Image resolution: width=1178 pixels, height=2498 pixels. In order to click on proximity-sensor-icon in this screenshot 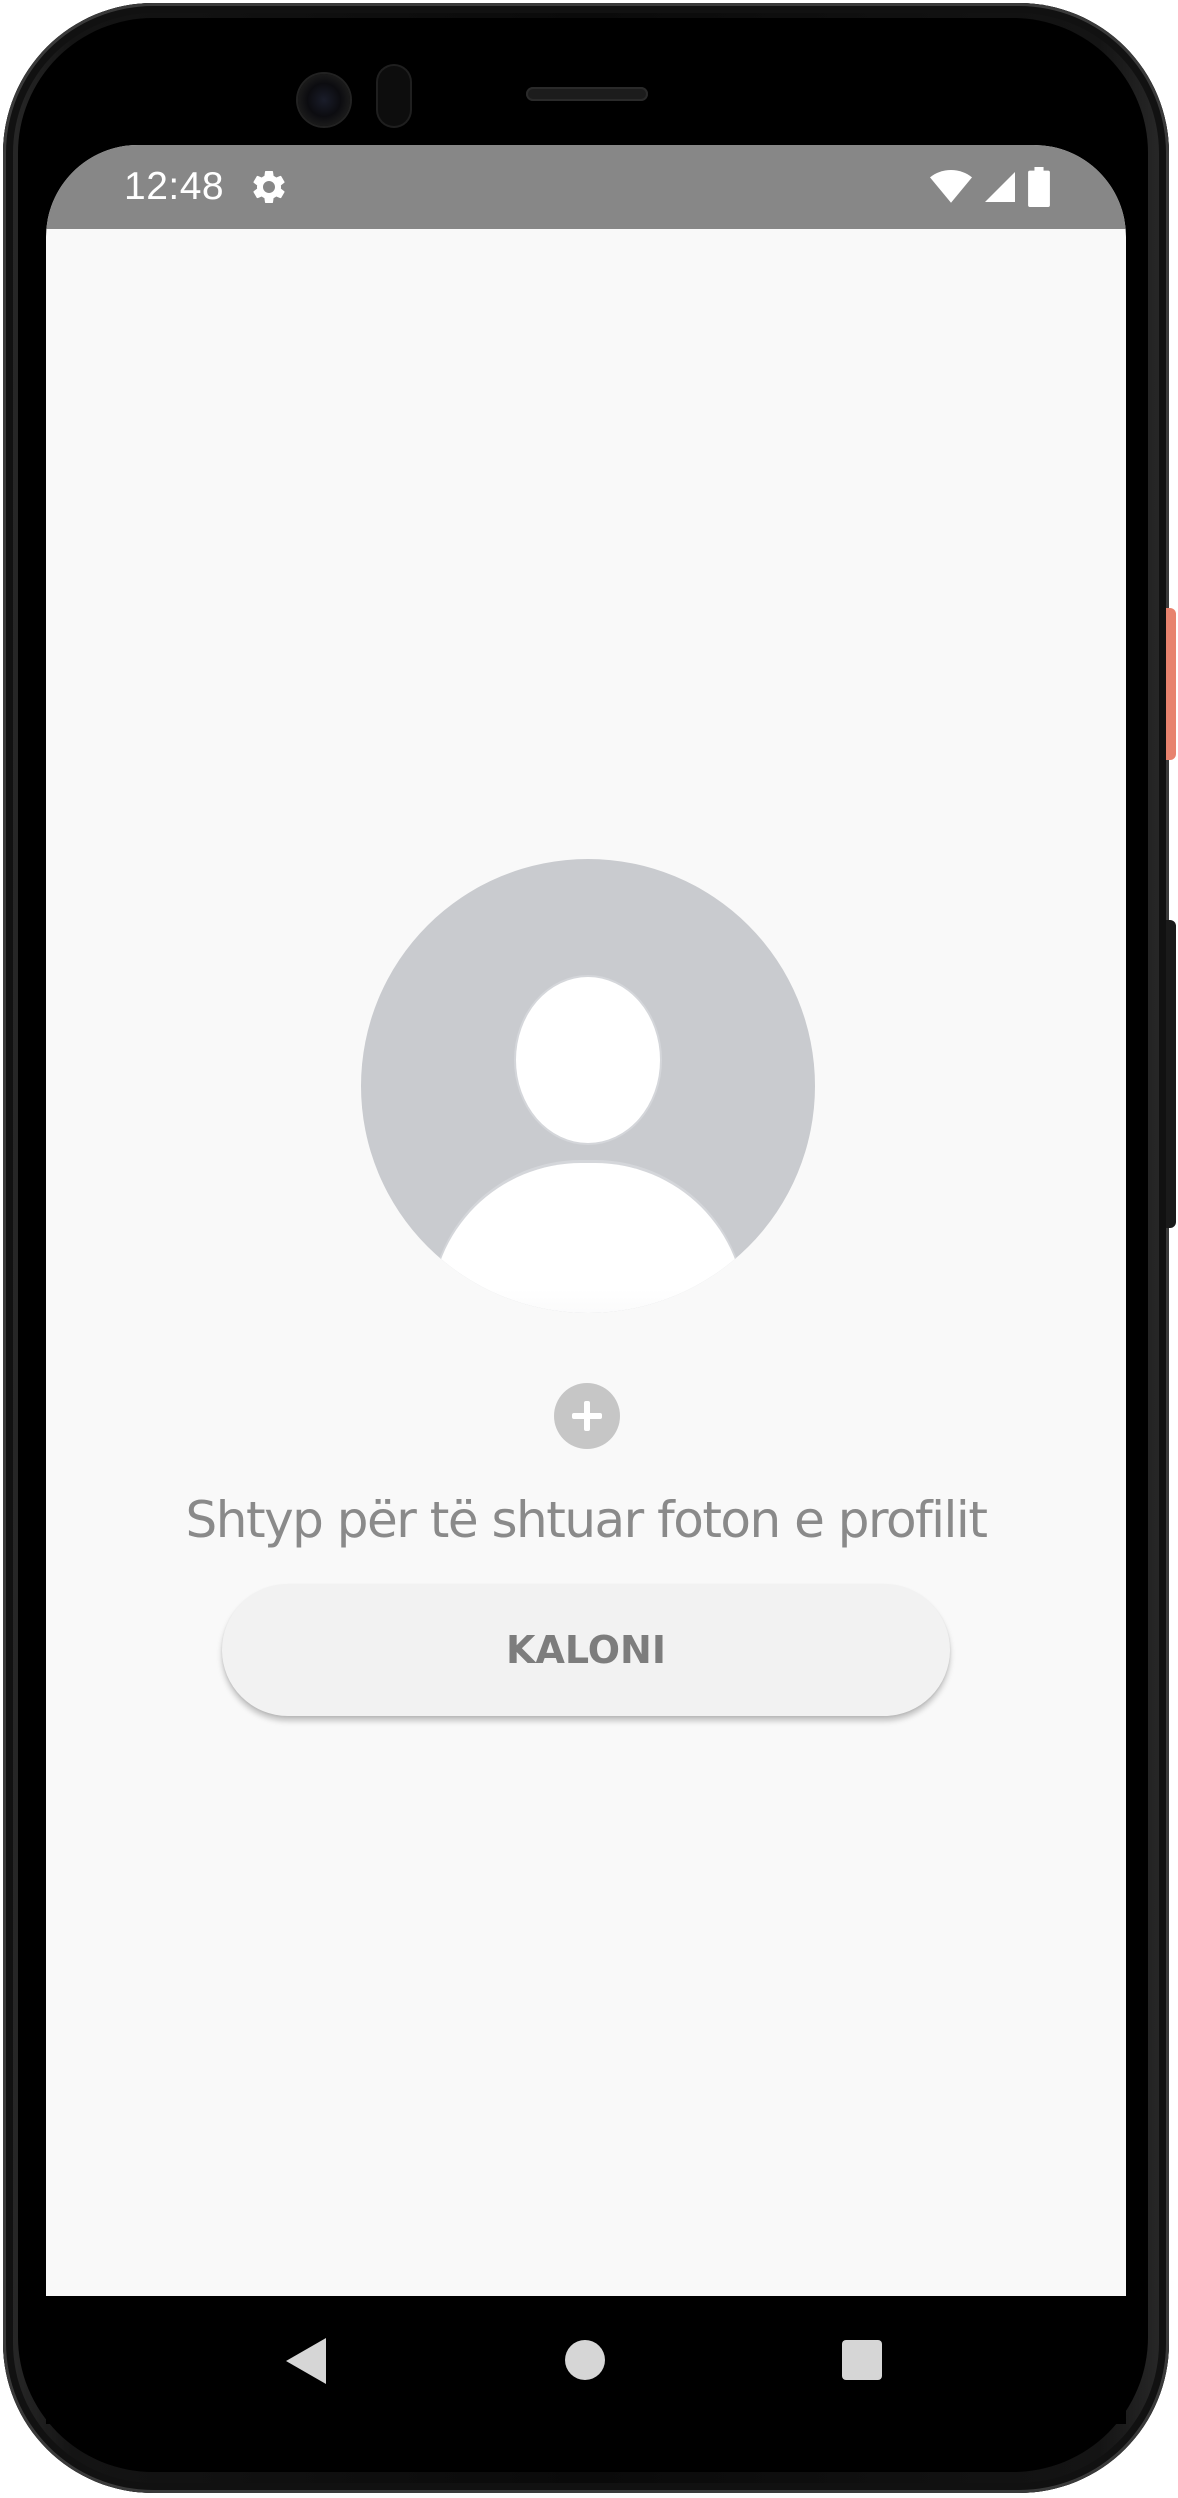, I will do `click(394, 96)`.